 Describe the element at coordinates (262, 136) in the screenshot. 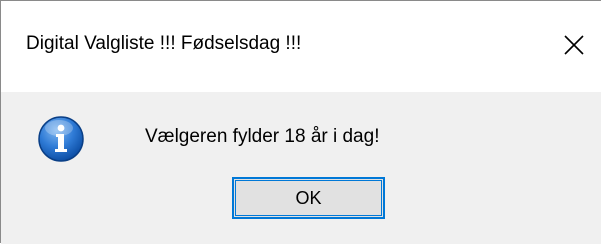

I see `dialog-message: Vælgeren fylder 18 år i dag!` at that location.